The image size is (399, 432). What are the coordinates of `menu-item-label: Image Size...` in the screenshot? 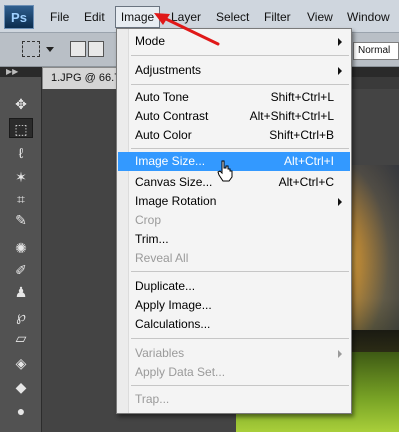 It's located at (170, 161).